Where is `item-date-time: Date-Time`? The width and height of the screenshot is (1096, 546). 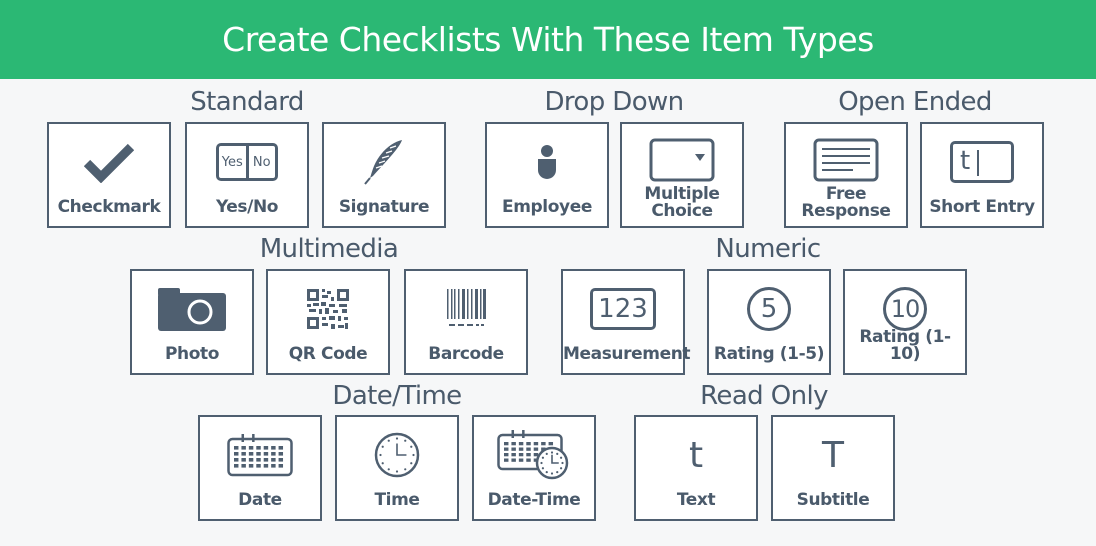
item-date-time: Date-Time is located at coordinates (534, 468).